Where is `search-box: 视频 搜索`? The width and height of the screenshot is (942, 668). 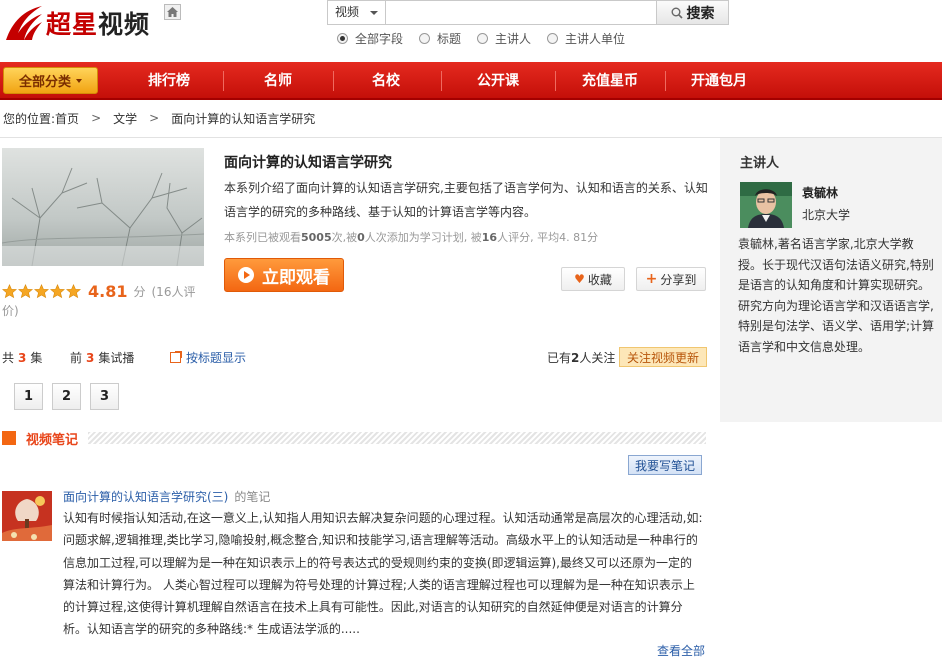 search-box: 视频 搜索 is located at coordinates (528, 12).